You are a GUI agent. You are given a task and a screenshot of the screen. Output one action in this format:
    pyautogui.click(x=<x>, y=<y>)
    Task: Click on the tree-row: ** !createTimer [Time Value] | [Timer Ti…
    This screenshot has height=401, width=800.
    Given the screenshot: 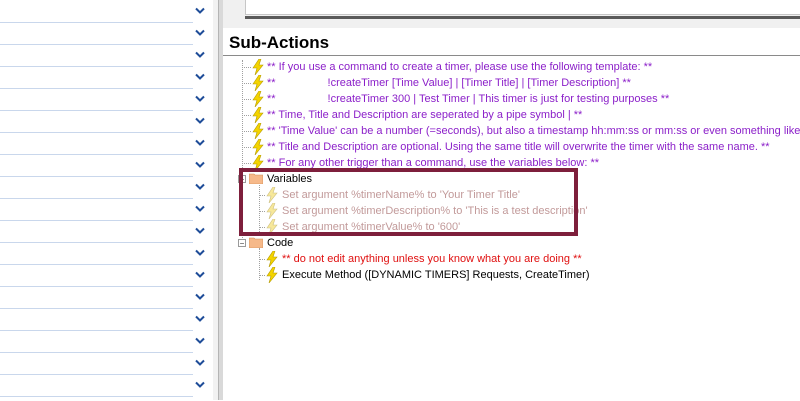 What is the action you would take?
    pyautogui.click(x=521, y=83)
    